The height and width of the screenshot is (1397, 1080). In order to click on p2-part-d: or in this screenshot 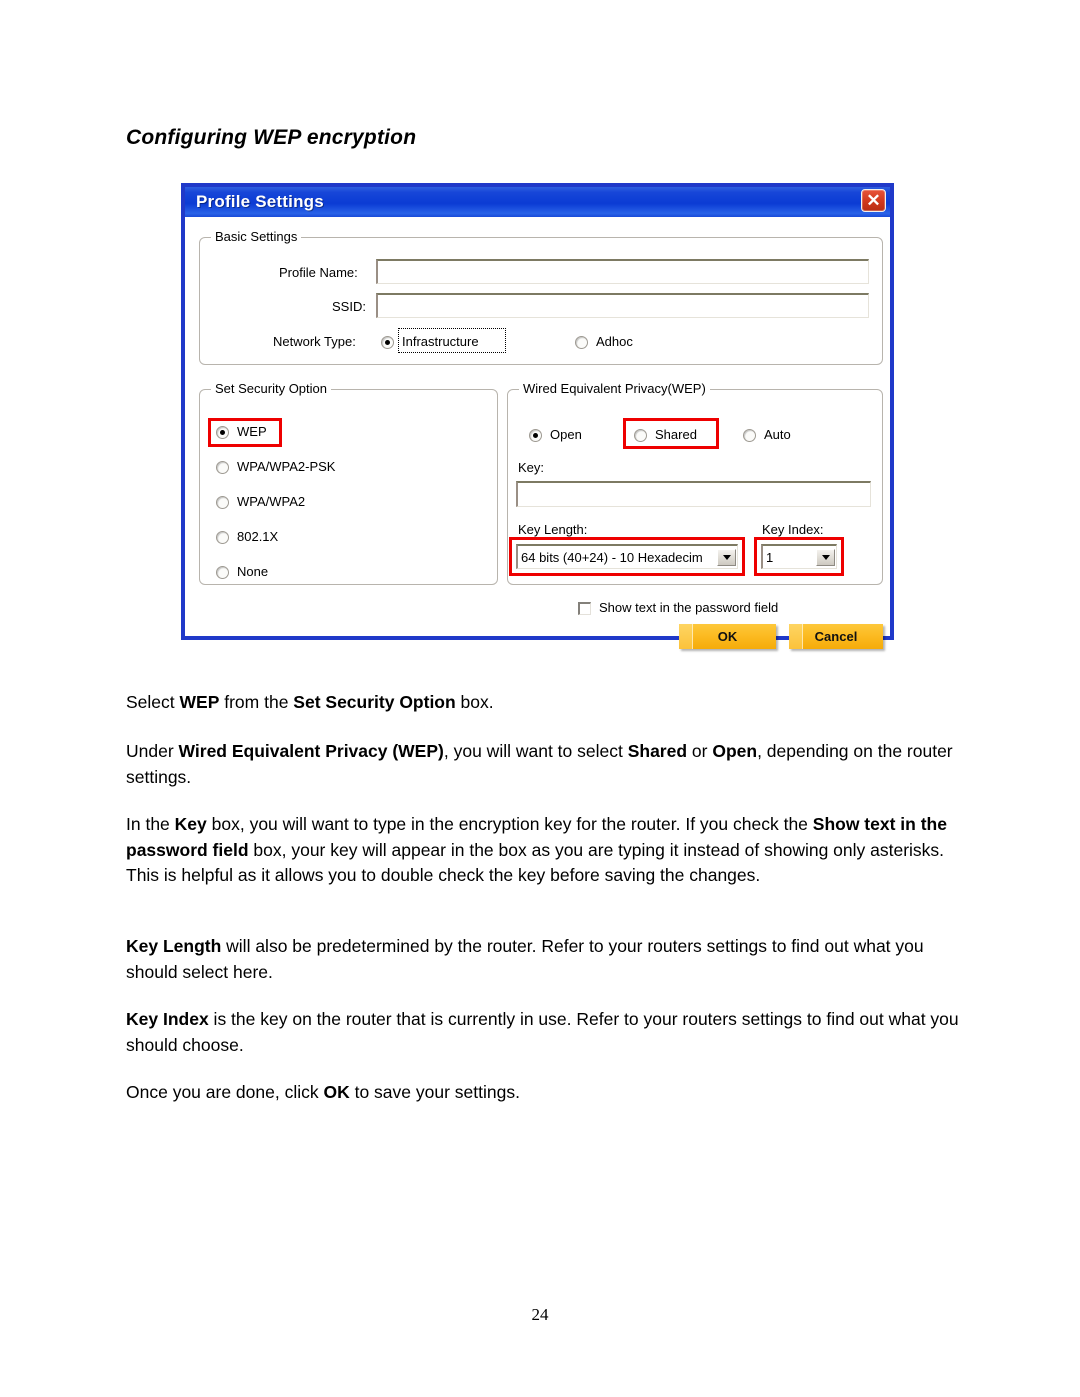, I will do `click(700, 751)`.